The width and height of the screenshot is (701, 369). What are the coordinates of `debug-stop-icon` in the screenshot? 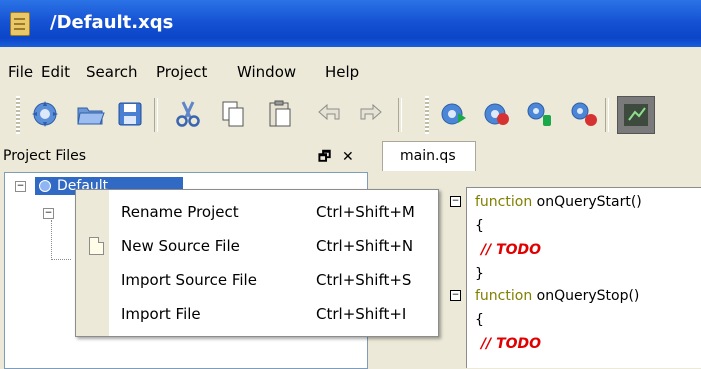 It's located at (584, 114).